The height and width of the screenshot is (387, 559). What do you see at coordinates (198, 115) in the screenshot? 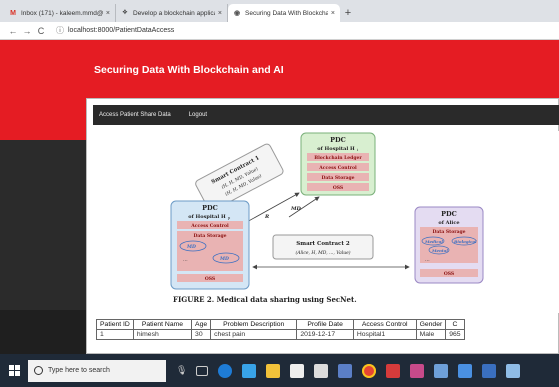
I see `nav-logout: Logout` at bounding box center [198, 115].